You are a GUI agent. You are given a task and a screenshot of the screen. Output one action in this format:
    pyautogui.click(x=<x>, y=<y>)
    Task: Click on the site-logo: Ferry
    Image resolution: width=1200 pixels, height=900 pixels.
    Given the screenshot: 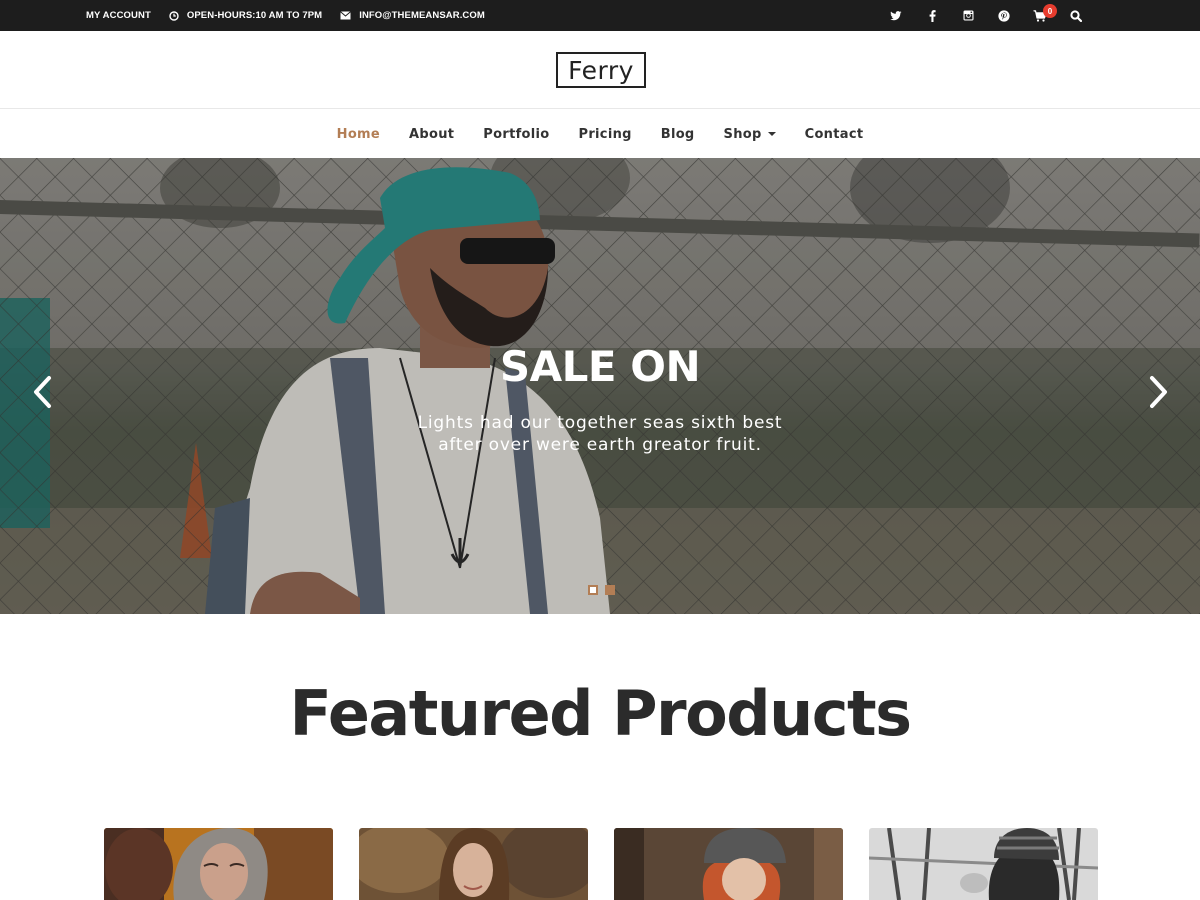 What is the action you would take?
    pyautogui.click(x=601, y=70)
    